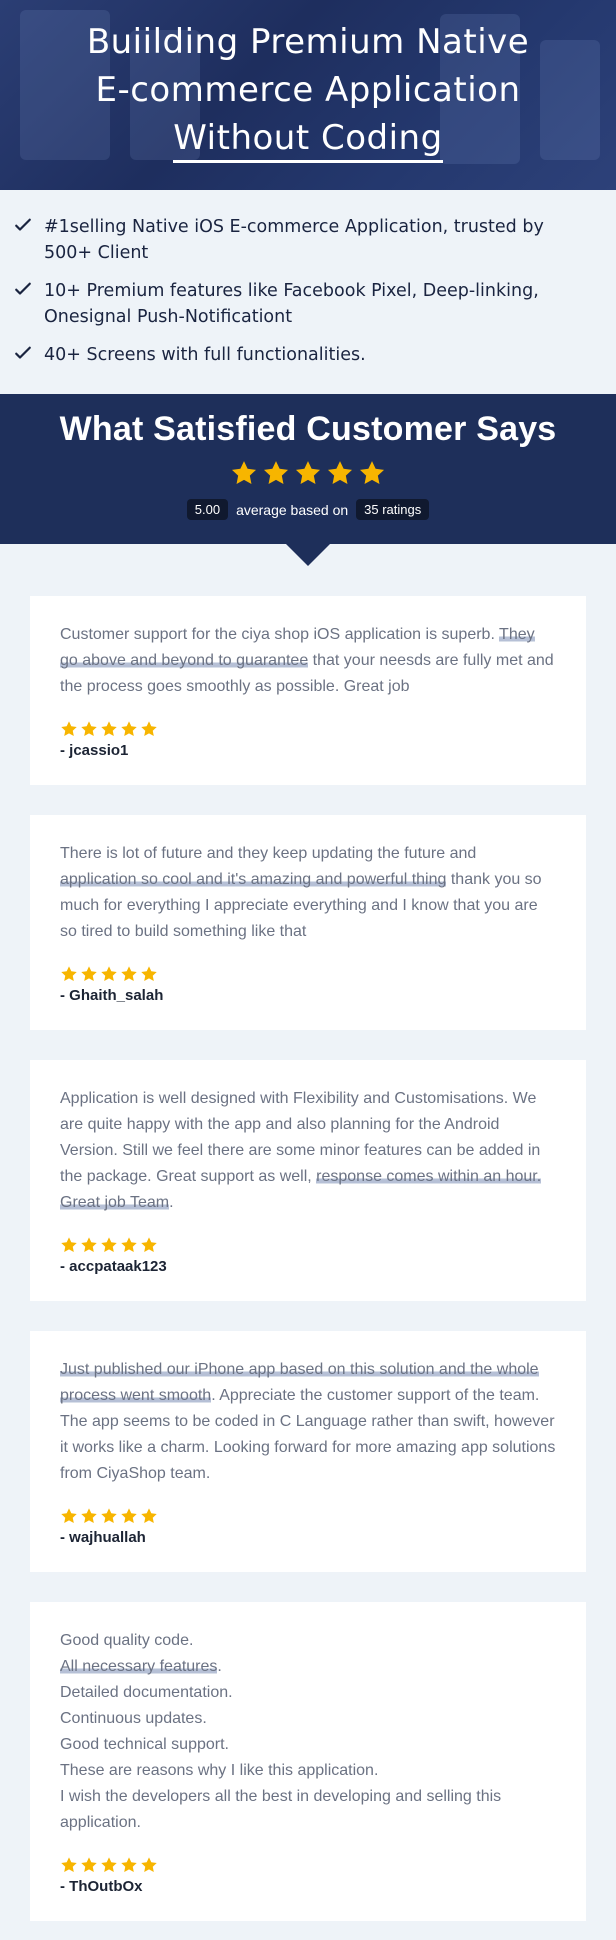 This screenshot has width=616, height=1940. Describe the element at coordinates (171, 1202) in the screenshot. I see `review-text-part: .` at that location.